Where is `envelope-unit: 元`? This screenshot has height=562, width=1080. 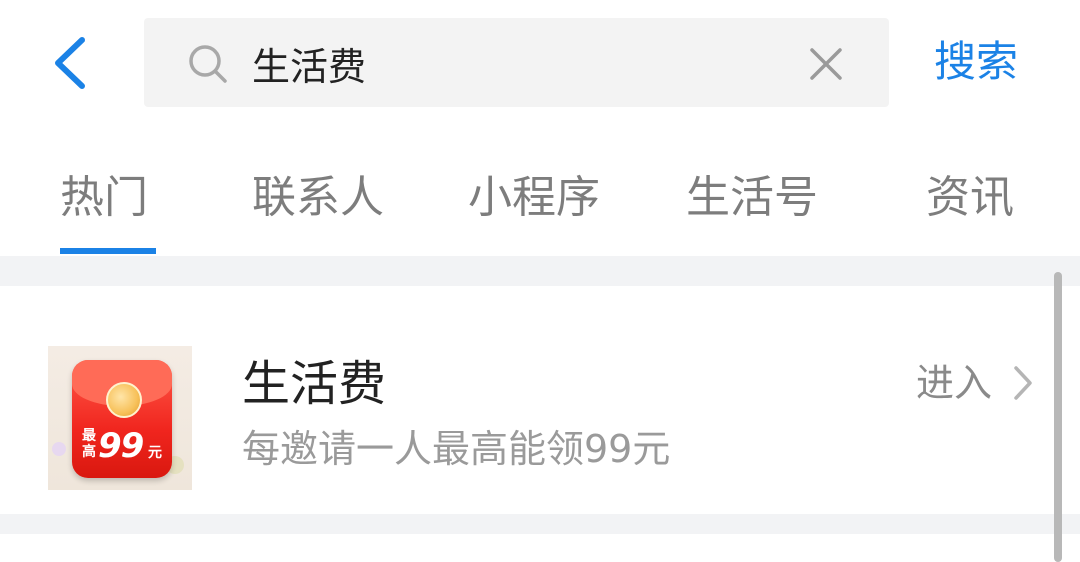 envelope-unit: 元 is located at coordinates (155, 453).